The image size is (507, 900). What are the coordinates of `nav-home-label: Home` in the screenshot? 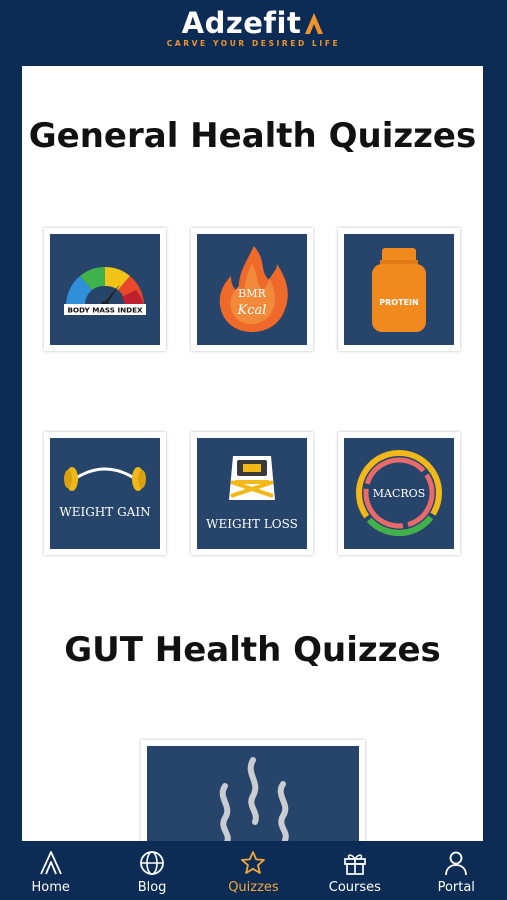 It's located at (50, 887).